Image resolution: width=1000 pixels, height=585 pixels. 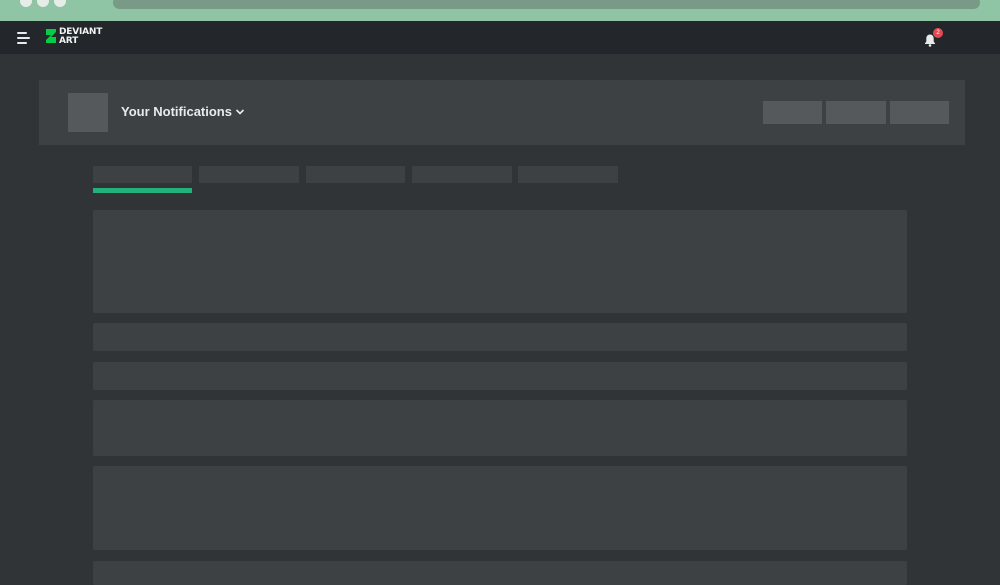 I want to click on chevron-down-icon, so click(x=240, y=112).